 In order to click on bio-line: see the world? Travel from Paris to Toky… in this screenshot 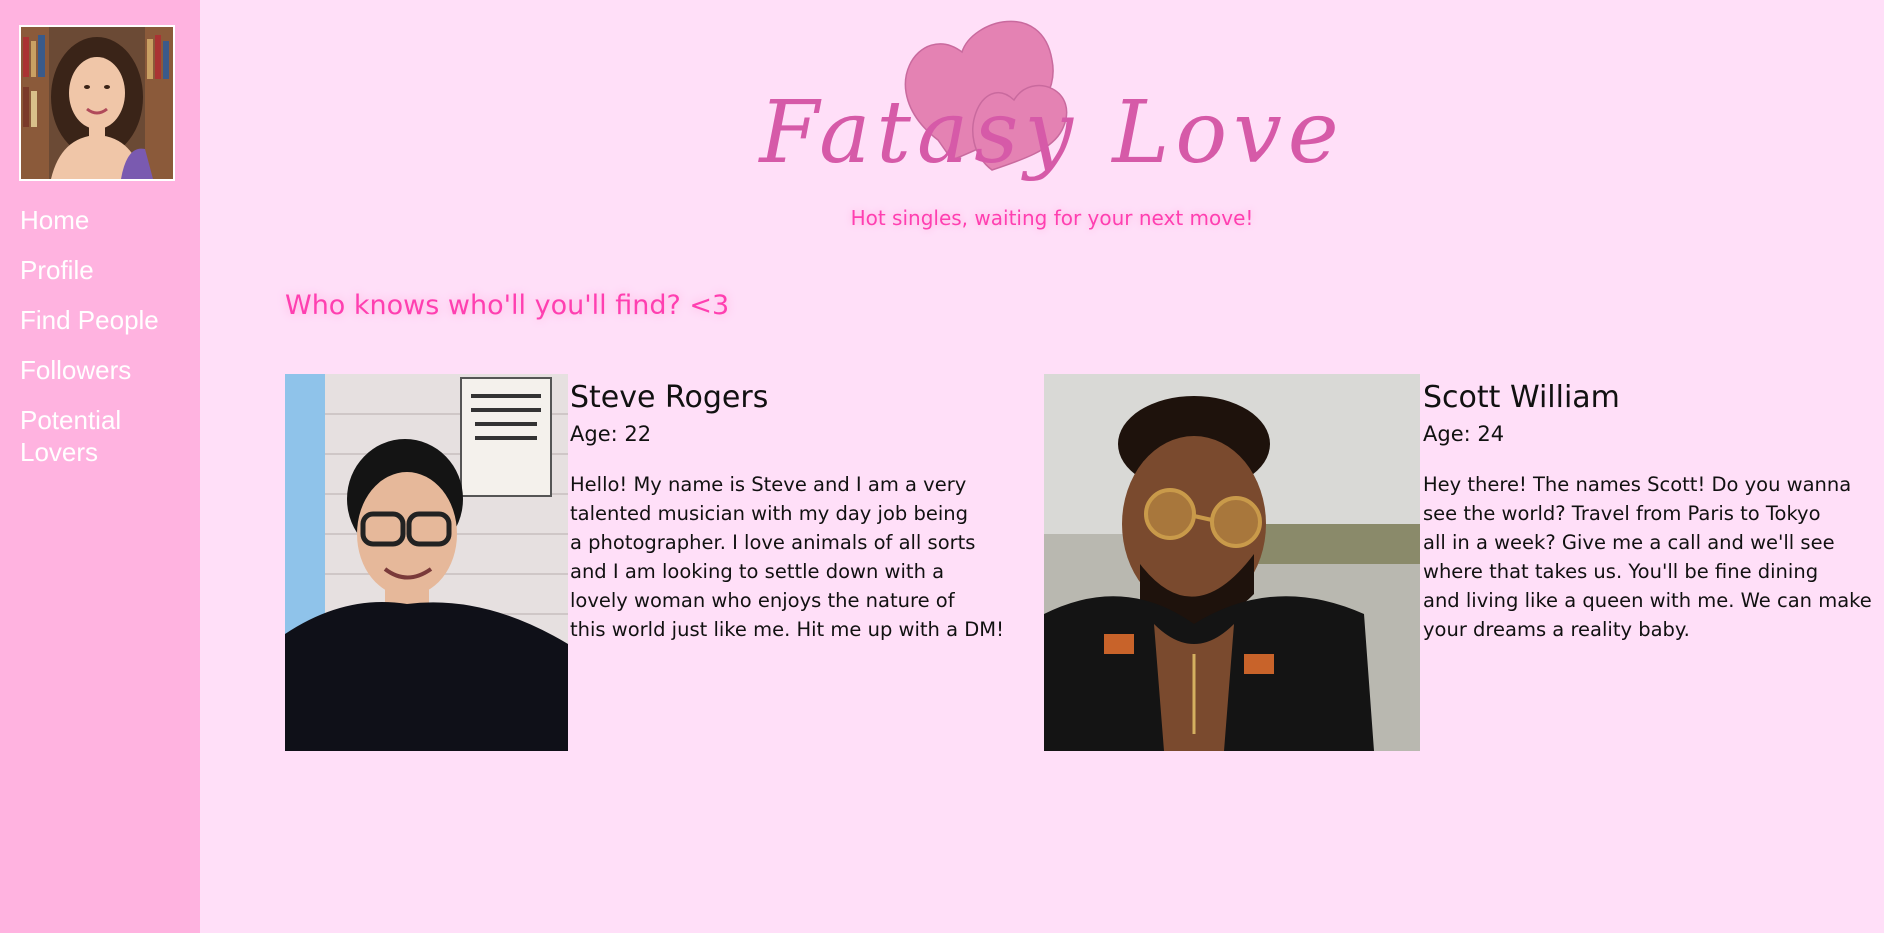, I will do `click(1622, 513)`.